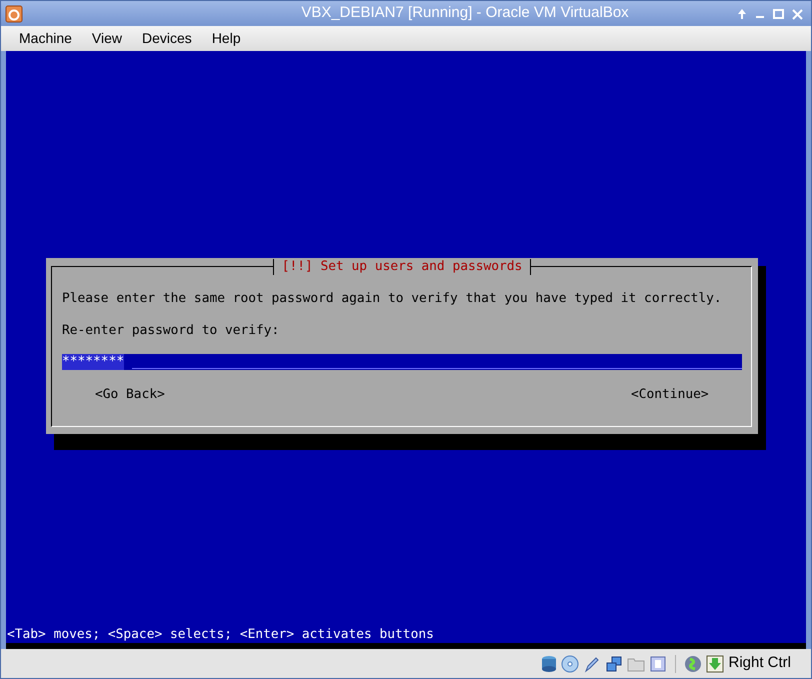 The image size is (812, 679). What do you see at coordinates (402, 362) in the screenshot?
I see `password-field: ********` at bounding box center [402, 362].